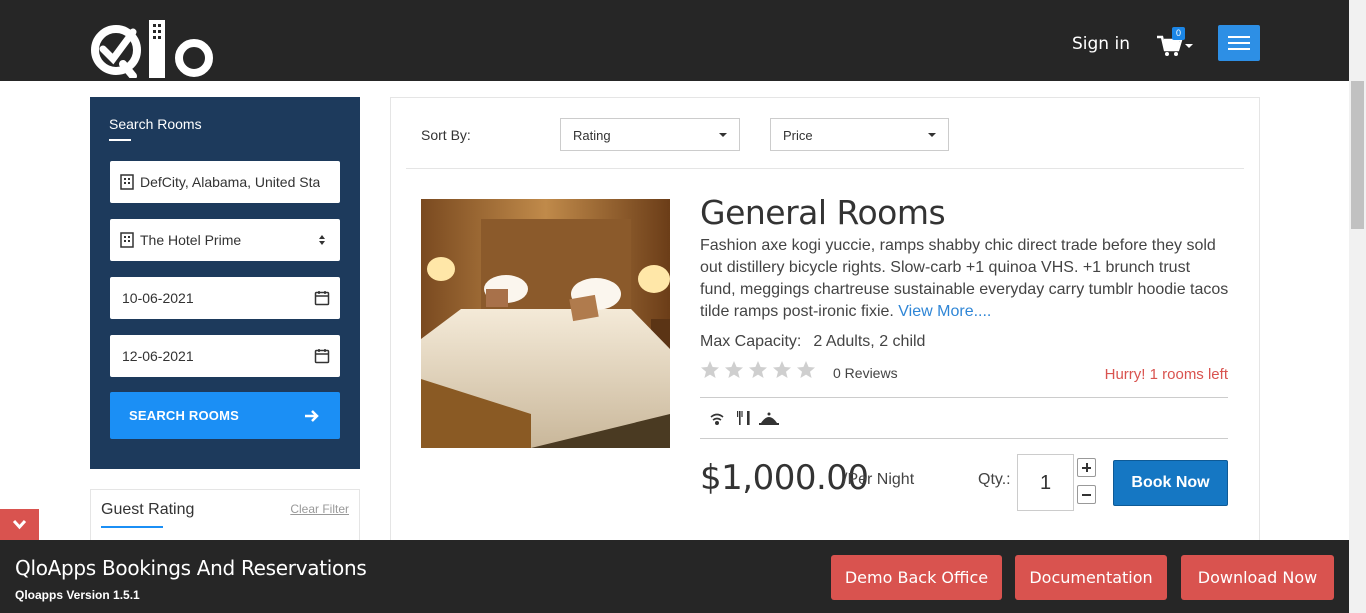  I want to click on collapse-toggle-button, so click(19, 524).